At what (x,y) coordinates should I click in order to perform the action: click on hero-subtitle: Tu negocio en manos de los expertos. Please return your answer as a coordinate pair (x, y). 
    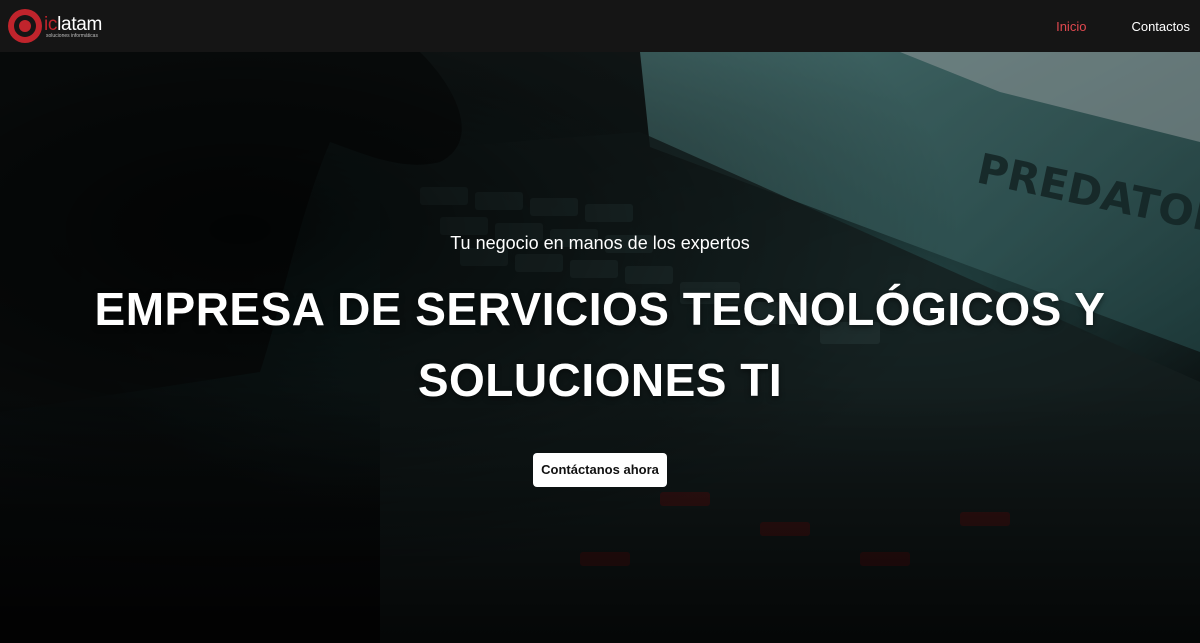
    Looking at the image, I should click on (600, 243).